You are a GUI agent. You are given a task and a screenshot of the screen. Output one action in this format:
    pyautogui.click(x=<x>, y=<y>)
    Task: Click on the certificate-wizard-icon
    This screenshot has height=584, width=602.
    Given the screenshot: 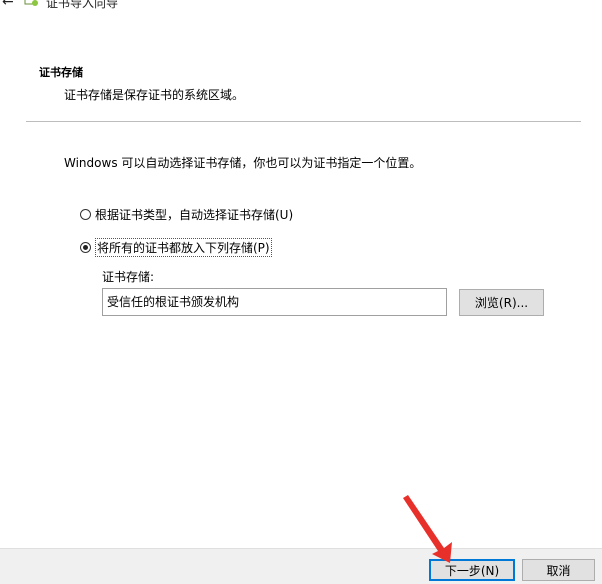 What is the action you would take?
    pyautogui.click(x=31, y=3)
    